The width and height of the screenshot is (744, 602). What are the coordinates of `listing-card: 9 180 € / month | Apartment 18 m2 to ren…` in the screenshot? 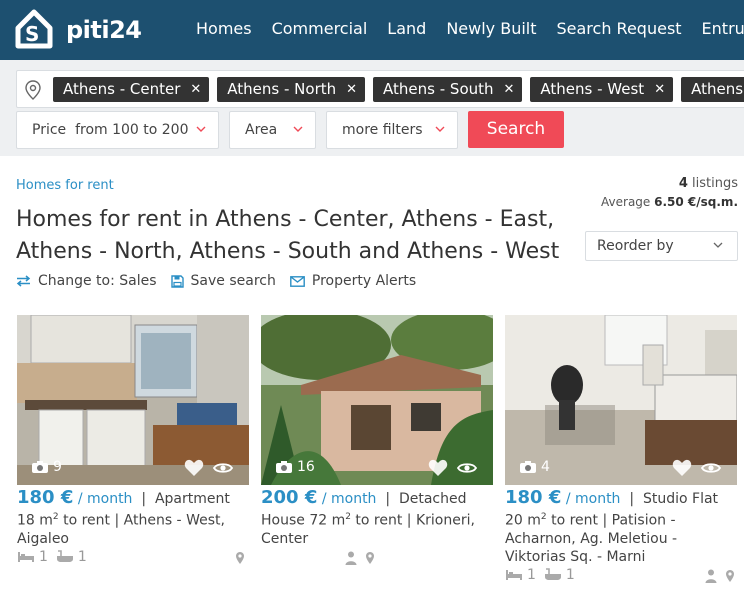 It's located at (133, 458).